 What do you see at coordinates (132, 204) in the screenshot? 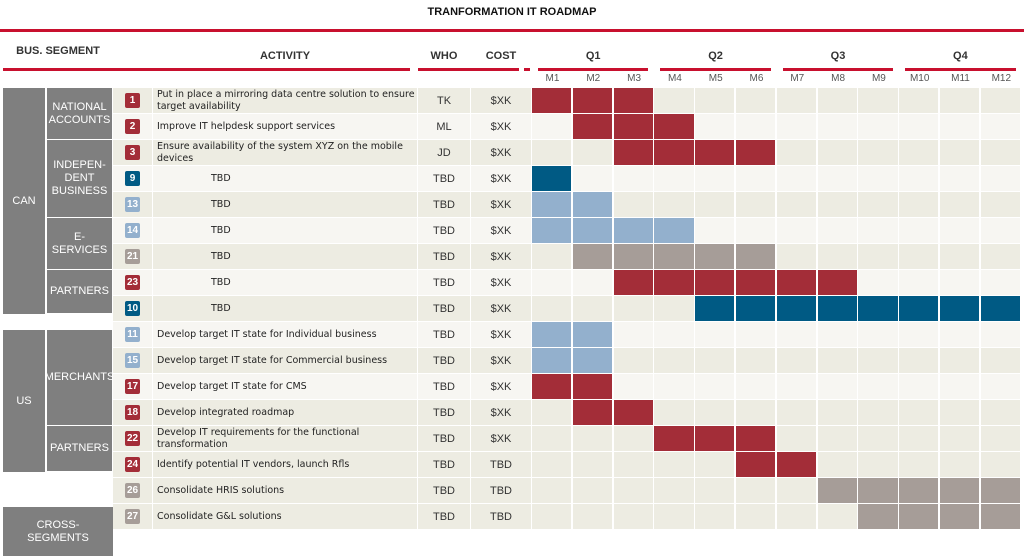
I see `activity-id-badge: 13` at bounding box center [132, 204].